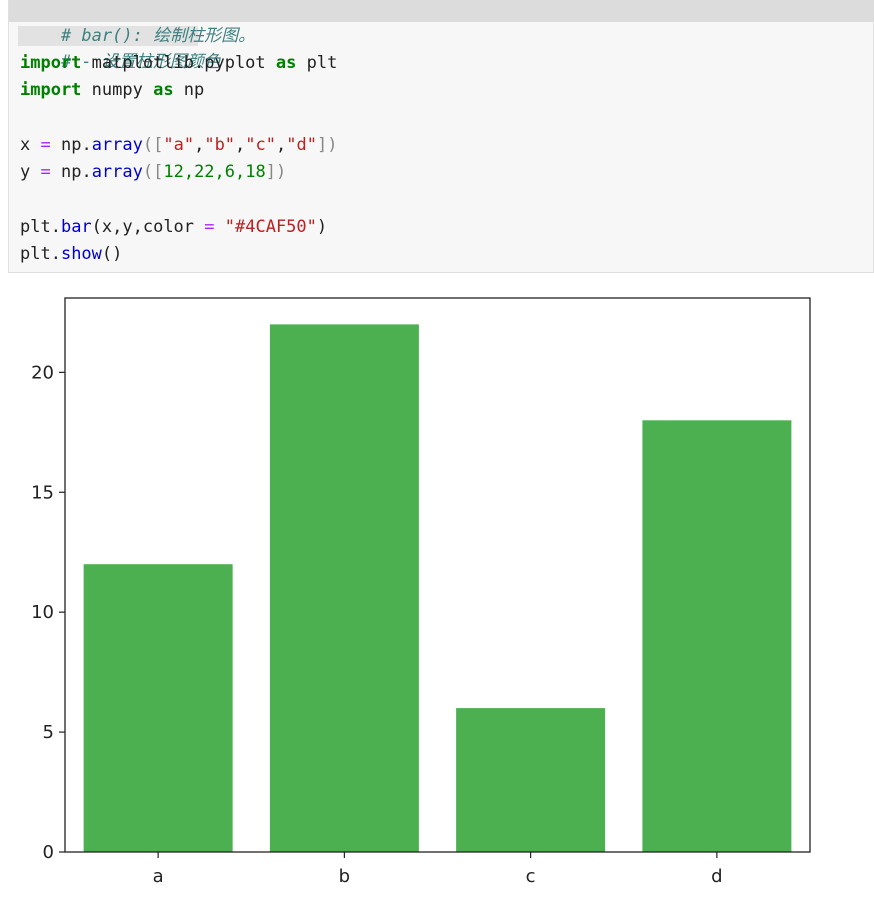 The width and height of the screenshot is (874, 913). Describe the element at coordinates (153, 172) in the screenshot. I see `code-line-y-array: y = np.array([12,22,6,18])` at that location.